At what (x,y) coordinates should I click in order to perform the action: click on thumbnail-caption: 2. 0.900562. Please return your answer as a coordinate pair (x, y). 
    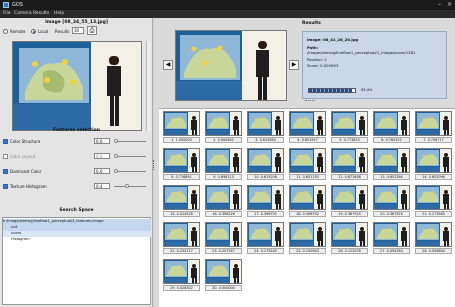
    Looking at the image, I should click on (223, 140).